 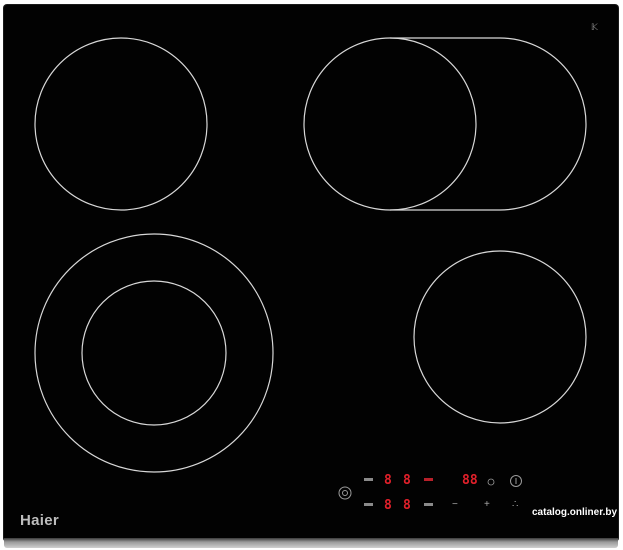 What do you see at coordinates (470, 480) in the screenshot?
I see `timer-display: 88` at bounding box center [470, 480].